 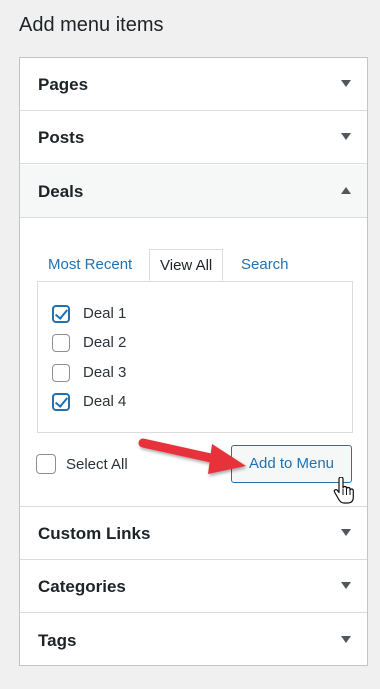 I want to click on select-all-checkbox, so click(x=46, y=464).